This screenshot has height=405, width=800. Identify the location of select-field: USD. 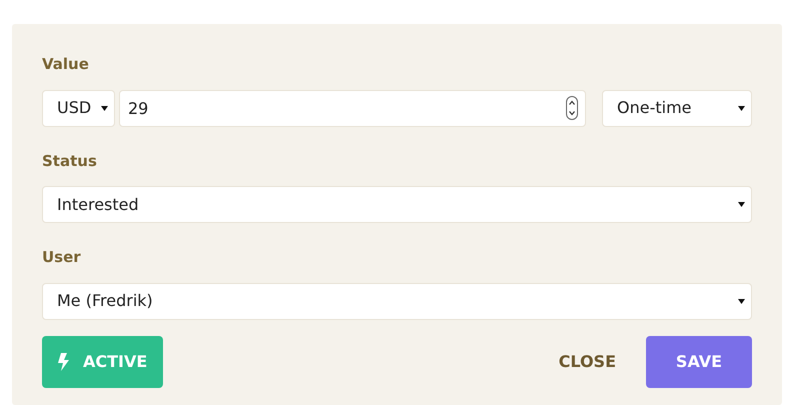
(78, 108).